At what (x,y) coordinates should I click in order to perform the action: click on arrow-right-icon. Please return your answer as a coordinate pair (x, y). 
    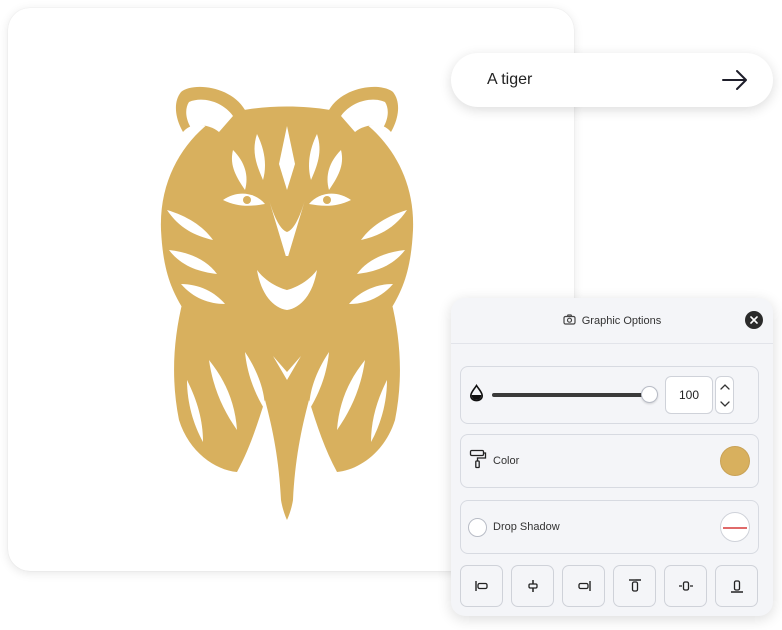
    Looking at the image, I should click on (735, 80).